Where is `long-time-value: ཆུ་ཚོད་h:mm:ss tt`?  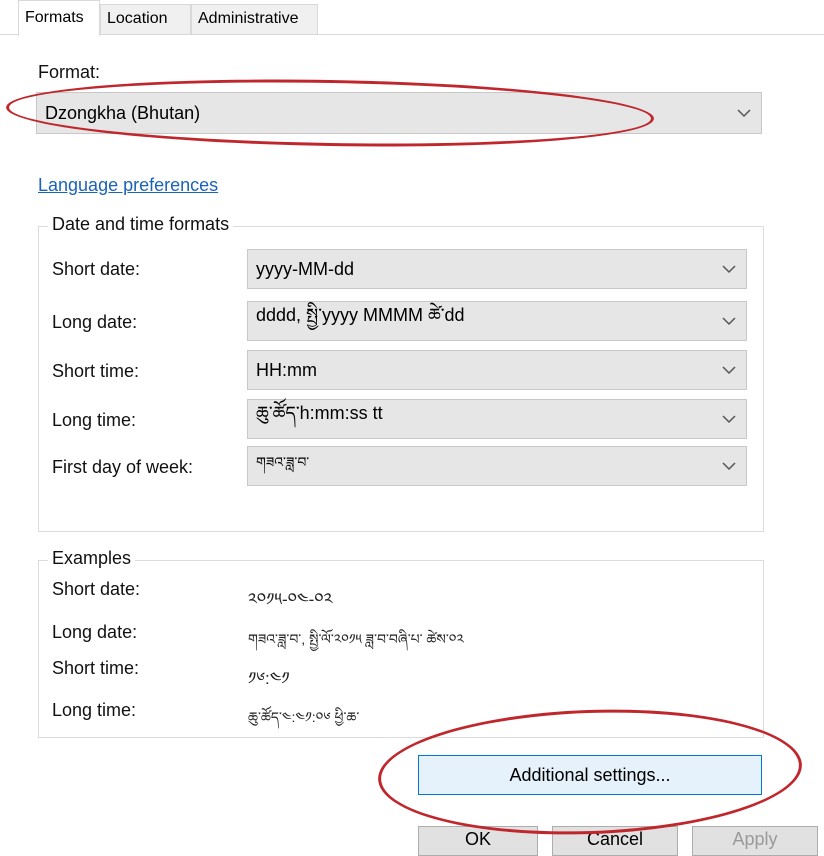 long-time-value: ཆུ་ཚོད་h:mm:ss tt is located at coordinates (319, 413).